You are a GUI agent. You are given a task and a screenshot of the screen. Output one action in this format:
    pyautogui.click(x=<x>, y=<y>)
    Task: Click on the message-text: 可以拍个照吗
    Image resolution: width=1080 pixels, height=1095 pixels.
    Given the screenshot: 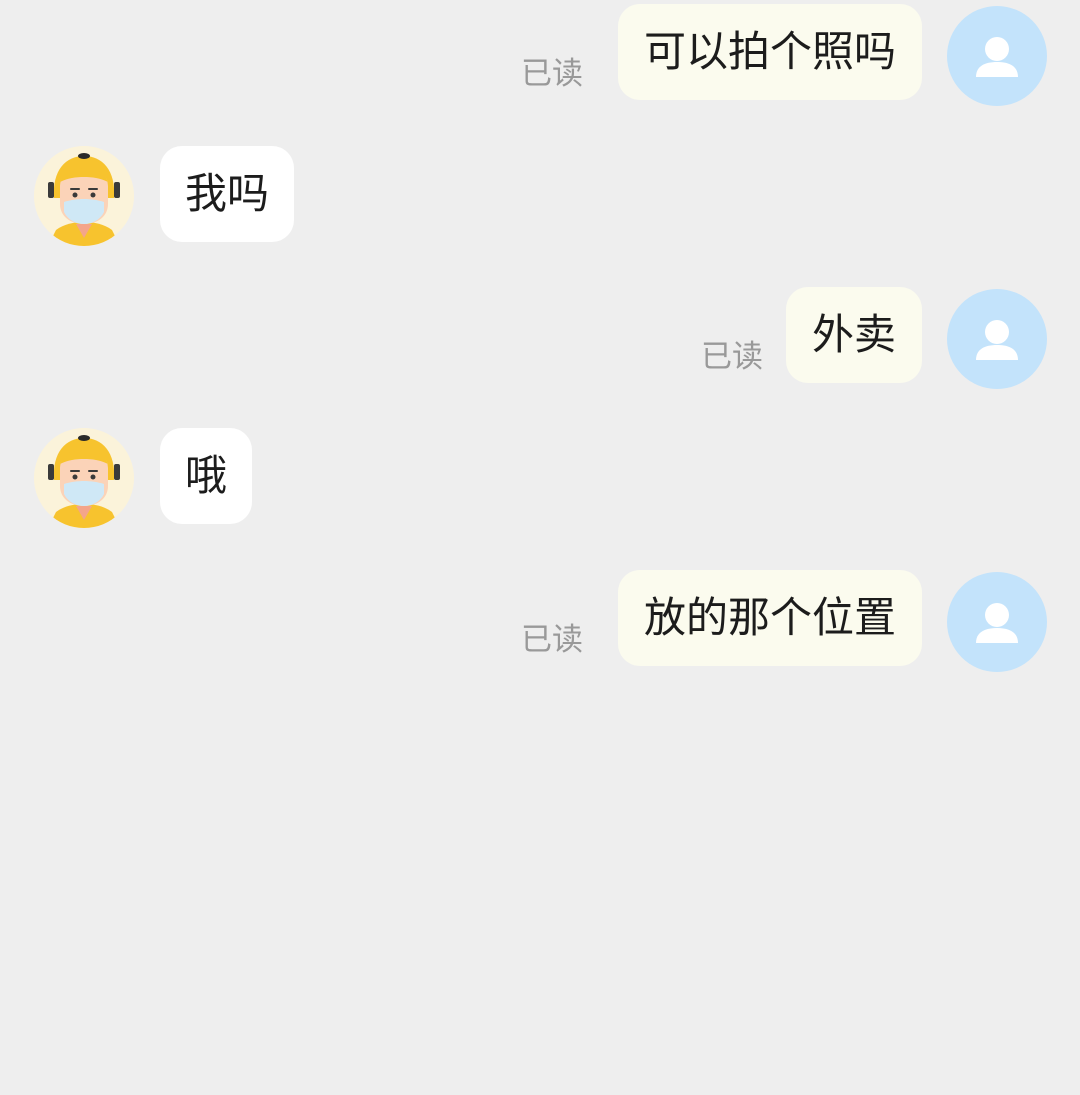 What is the action you would take?
    pyautogui.click(x=769, y=51)
    